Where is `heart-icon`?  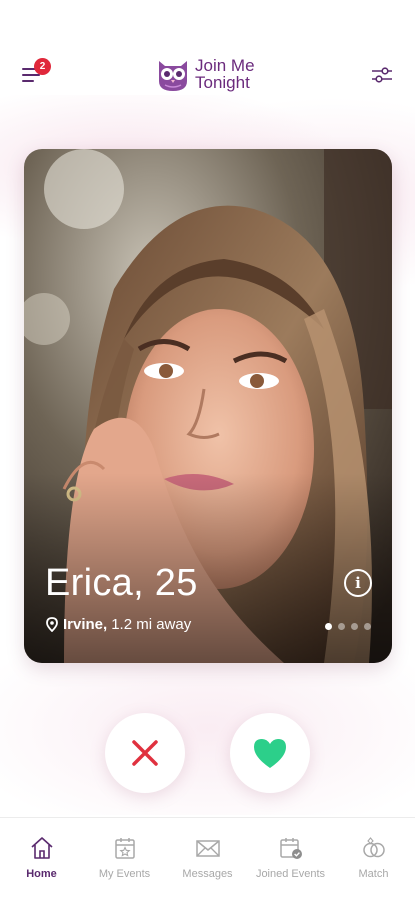
heart-icon is located at coordinates (270, 753).